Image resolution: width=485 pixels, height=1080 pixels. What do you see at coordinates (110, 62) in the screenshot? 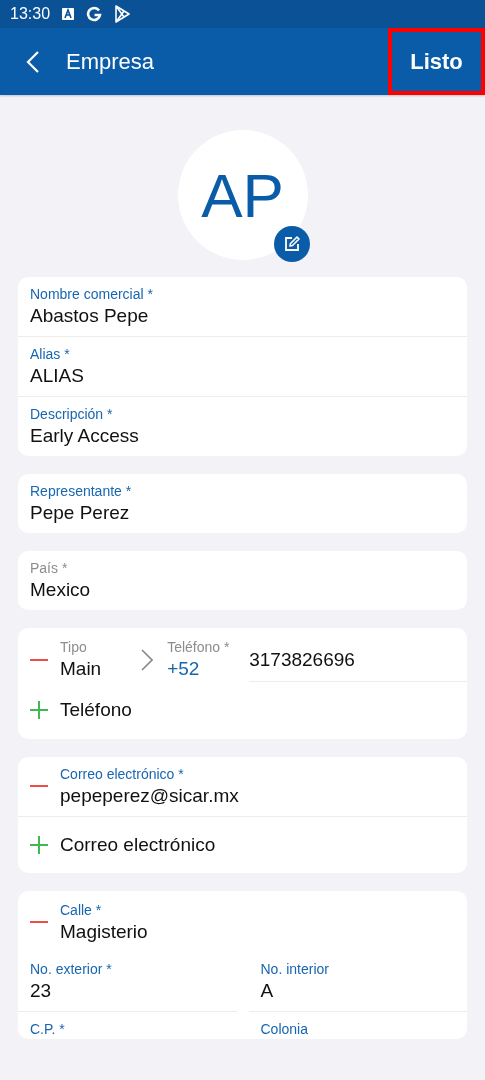
I see `screen-title: Empresa` at bounding box center [110, 62].